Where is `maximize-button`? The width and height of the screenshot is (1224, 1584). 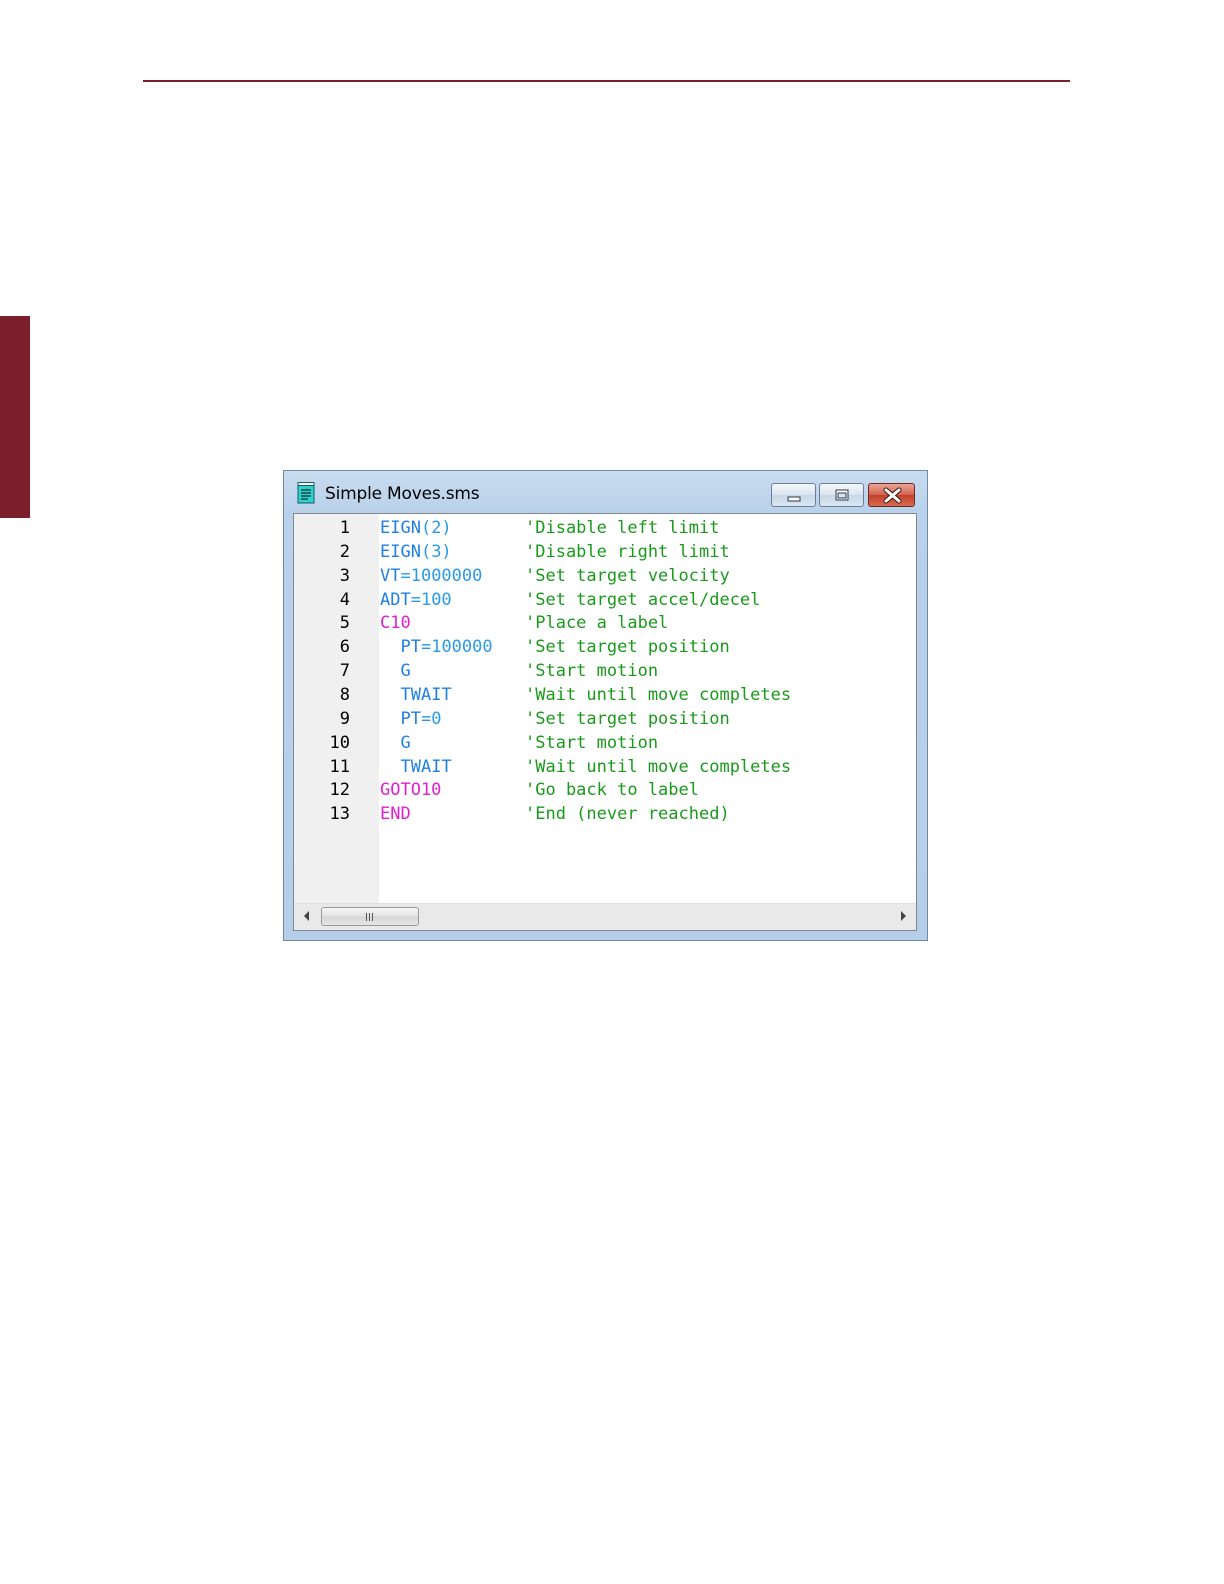 maximize-button is located at coordinates (841, 495).